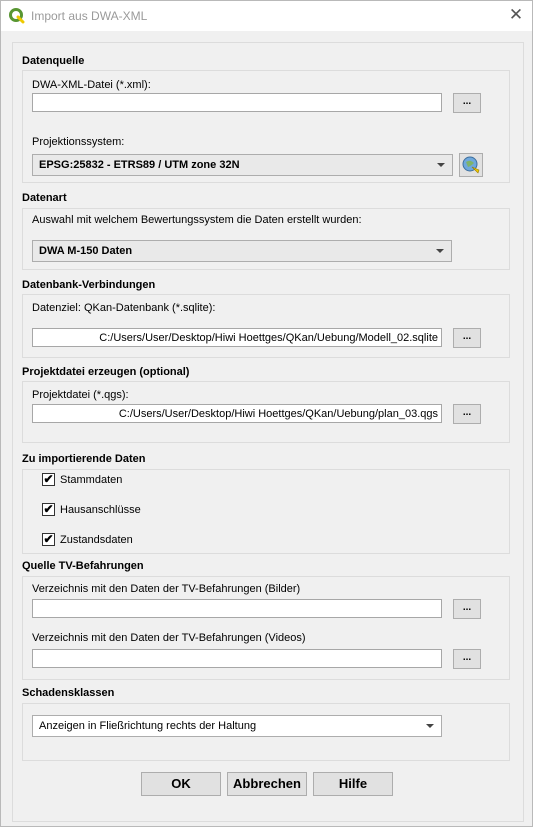 Image resolution: width=533 pixels, height=827 pixels. Describe the element at coordinates (68, 693) in the screenshot. I see `section-schadensklassen-heading: Schadensklassen` at that location.